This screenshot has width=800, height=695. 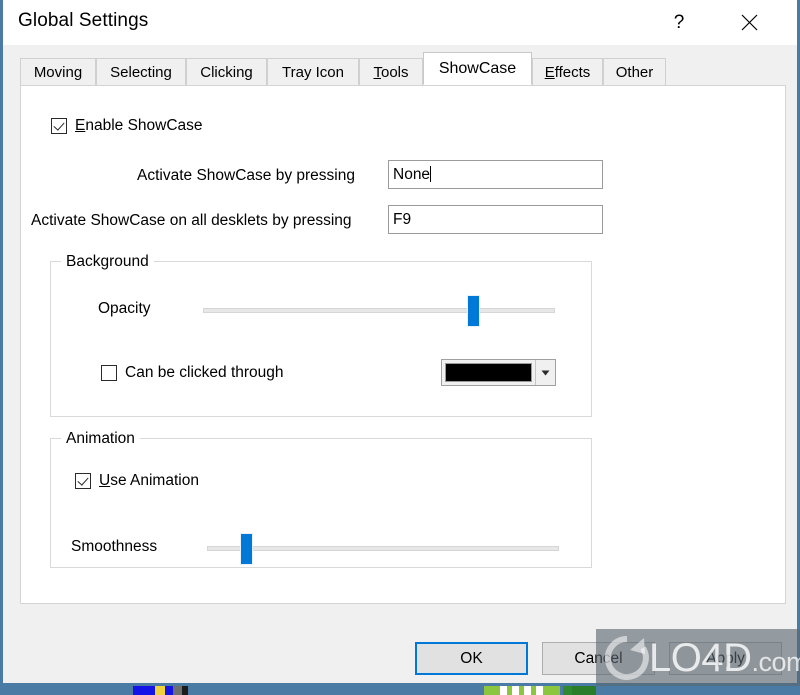 I want to click on color-swatch, so click(x=488, y=372).